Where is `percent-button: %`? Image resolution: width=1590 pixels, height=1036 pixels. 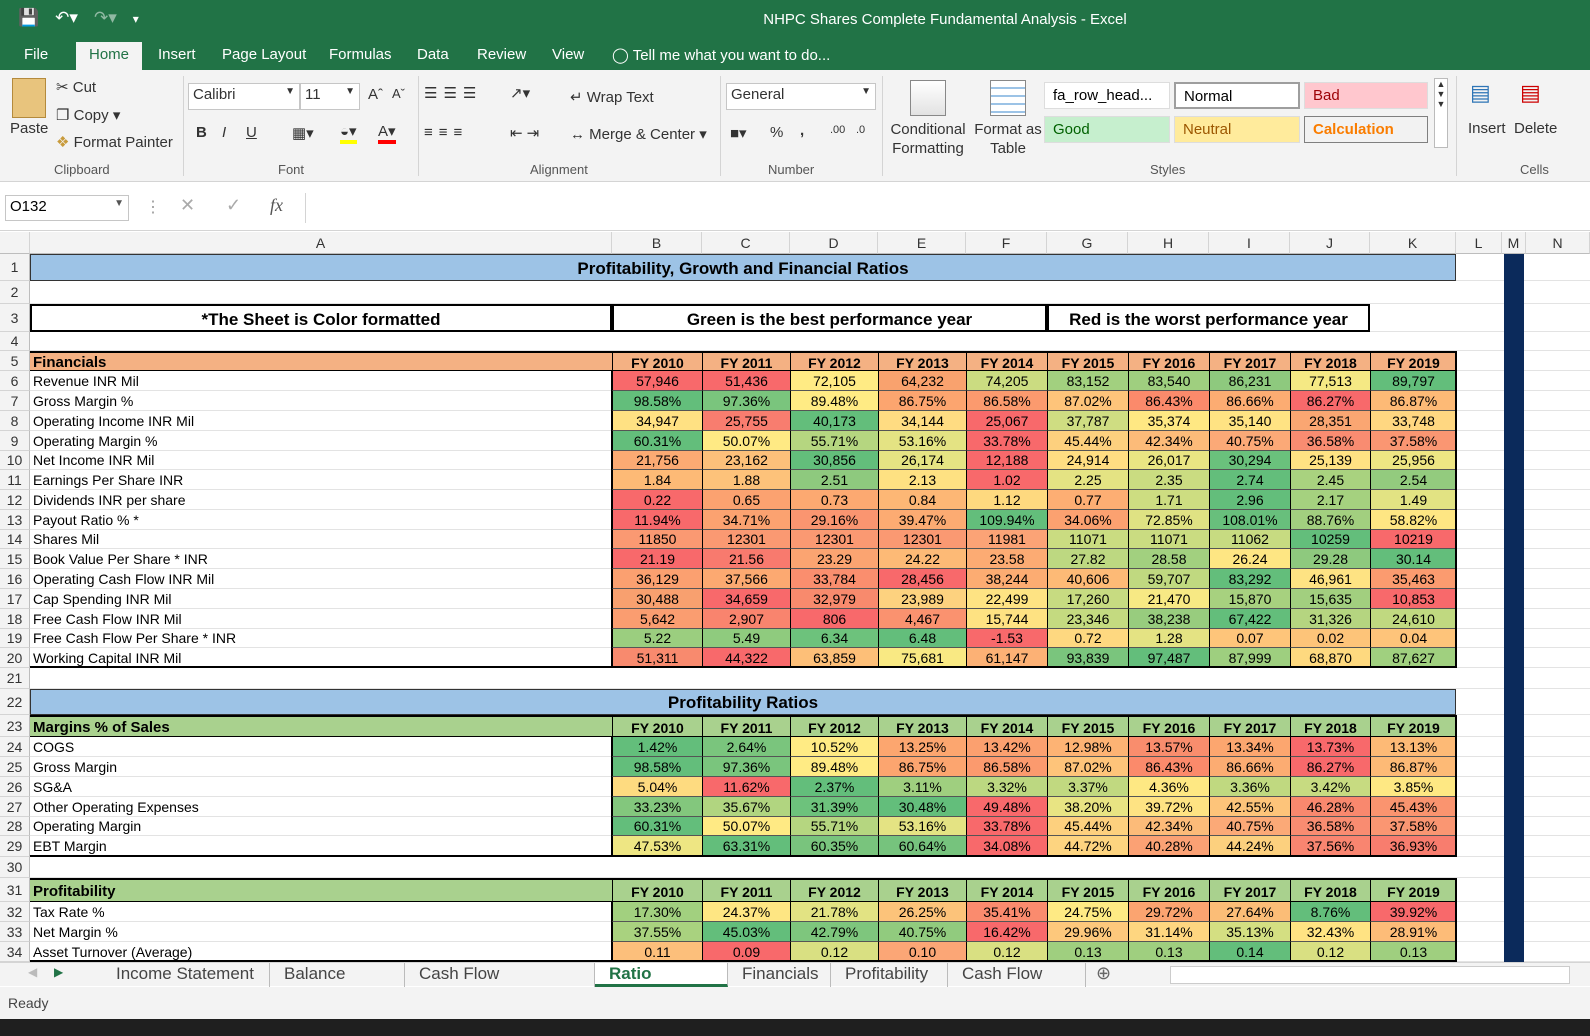
percent-button: % is located at coordinates (776, 132).